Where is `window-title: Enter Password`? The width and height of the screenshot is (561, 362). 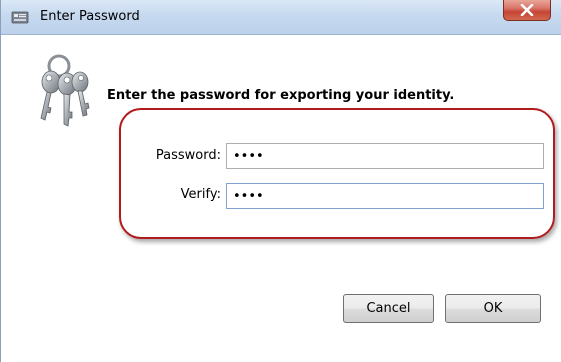 window-title: Enter Password is located at coordinates (90, 16).